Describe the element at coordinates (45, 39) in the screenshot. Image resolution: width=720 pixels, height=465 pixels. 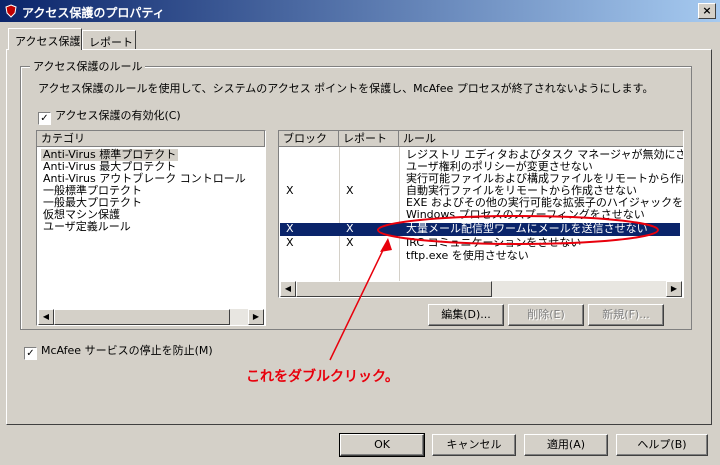
I see `tab-access-protection: アクセス保護` at that location.